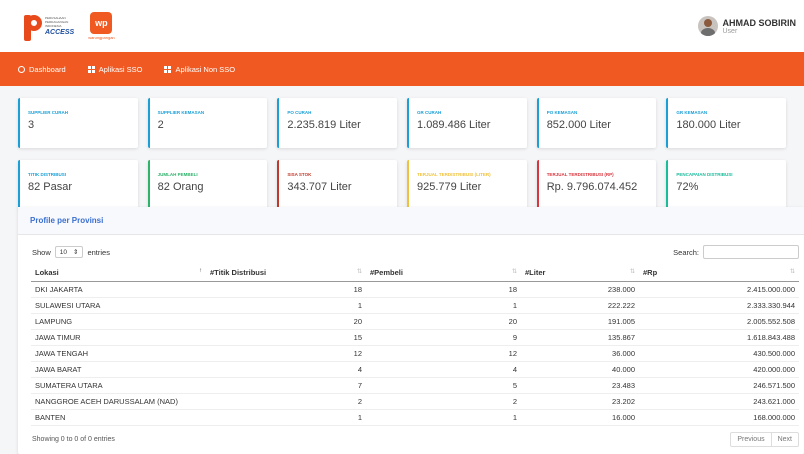 Image resolution: width=804 pixels, height=454 pixels. I want to click on stat-card-value: 343.707 Liter, so click(319, 187).